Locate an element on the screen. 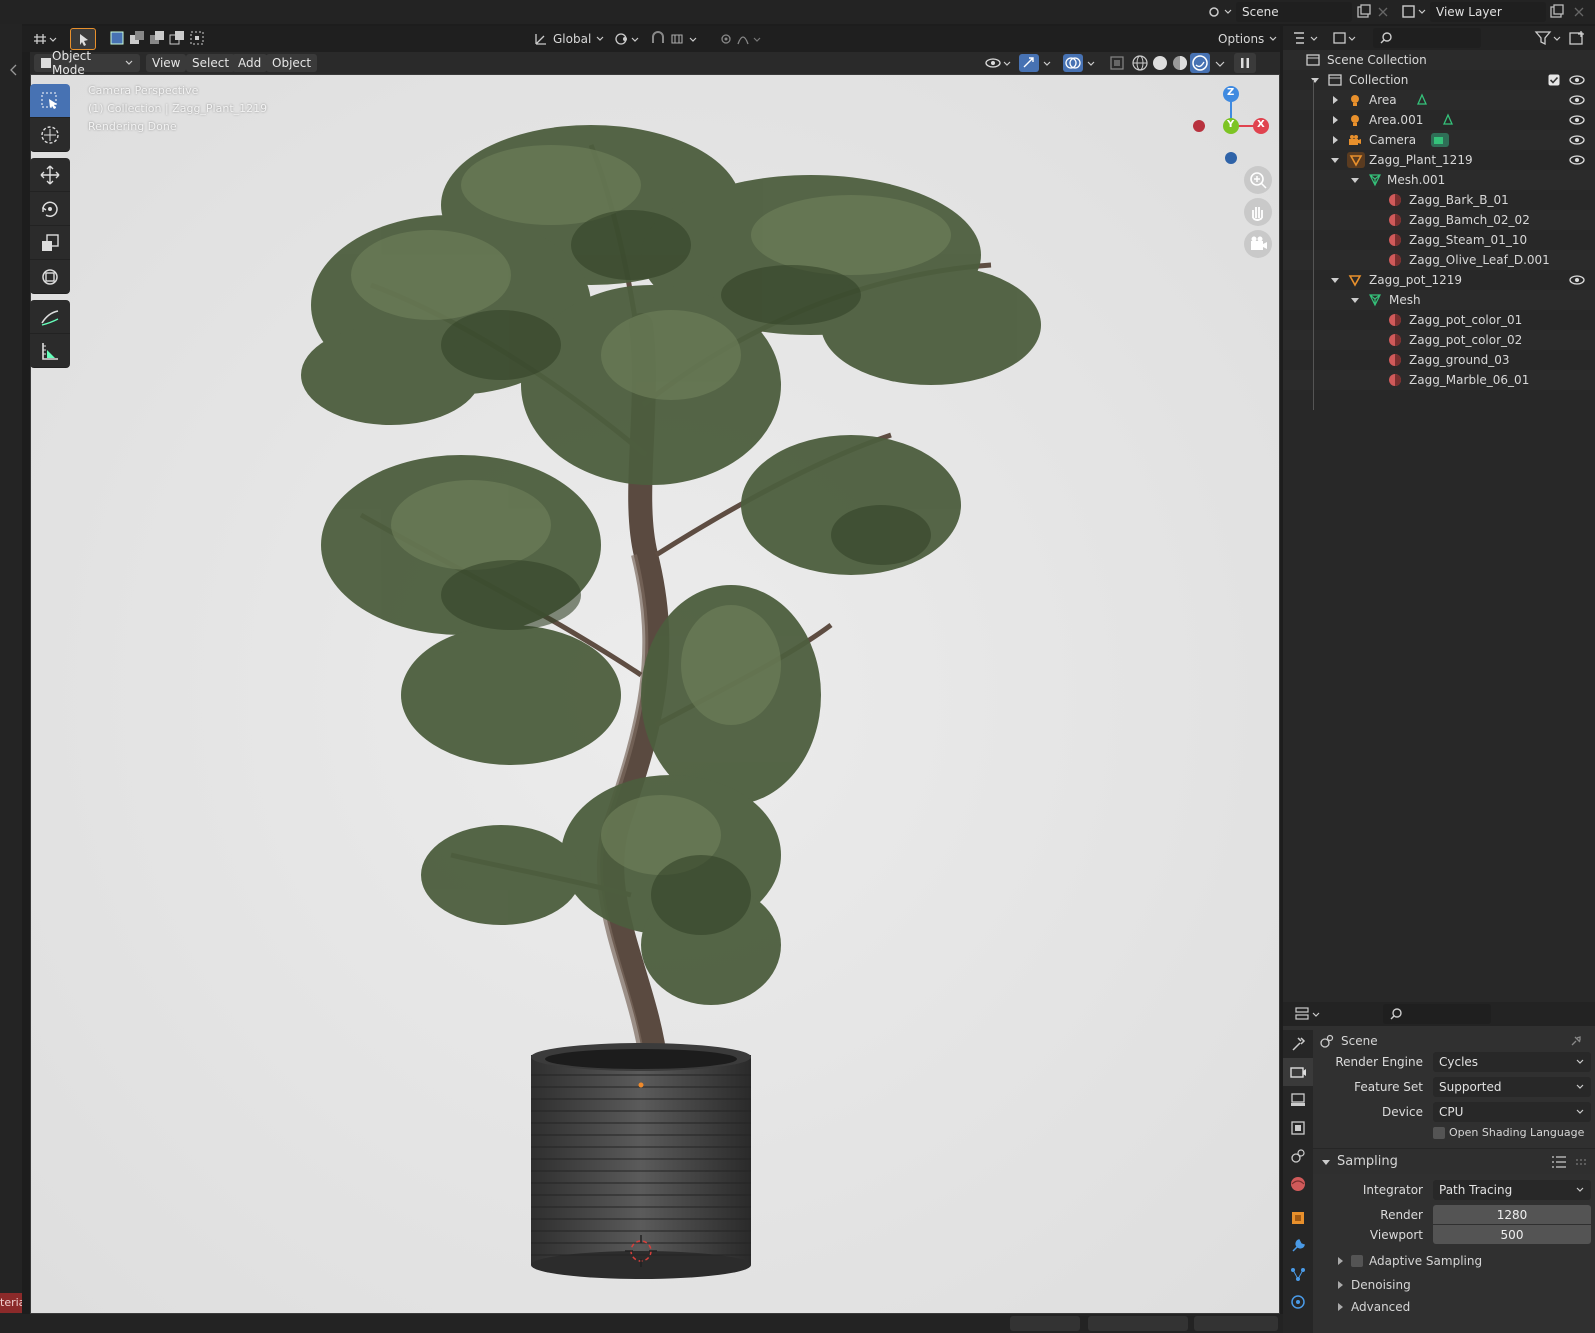 The width and height of the screenshot is (1595, 1333). proportional-editing-icon is located at coordinates (743, 39).